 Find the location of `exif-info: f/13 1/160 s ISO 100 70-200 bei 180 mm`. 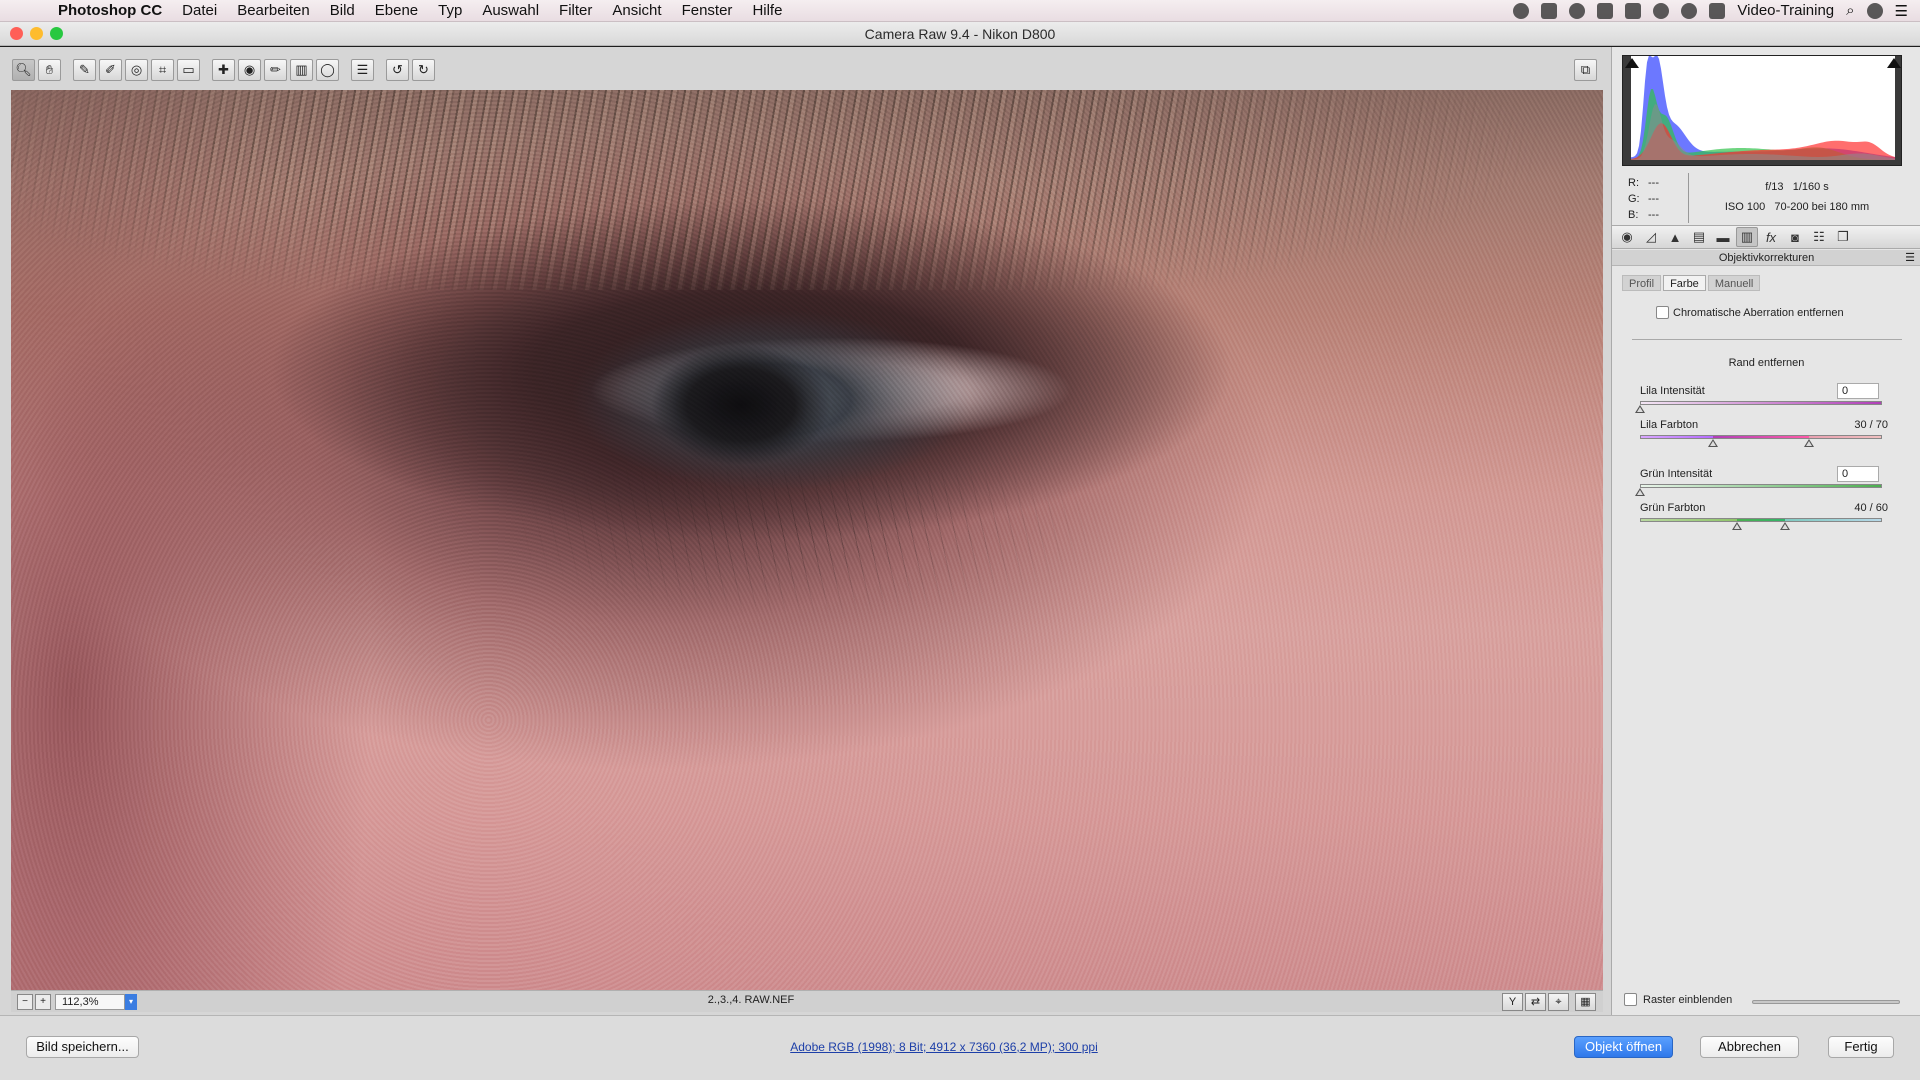

exif-info: f/13 1/160 s ISO 100 70-200 bei 180 mm is located at coordinates (1797, 197).